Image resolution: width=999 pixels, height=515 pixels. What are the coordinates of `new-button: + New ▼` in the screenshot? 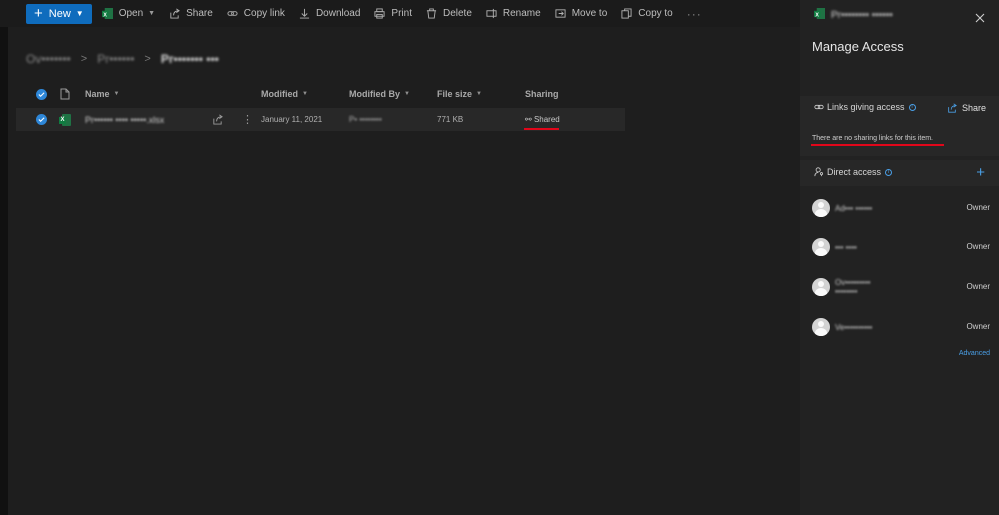 It's located at (59, 13).